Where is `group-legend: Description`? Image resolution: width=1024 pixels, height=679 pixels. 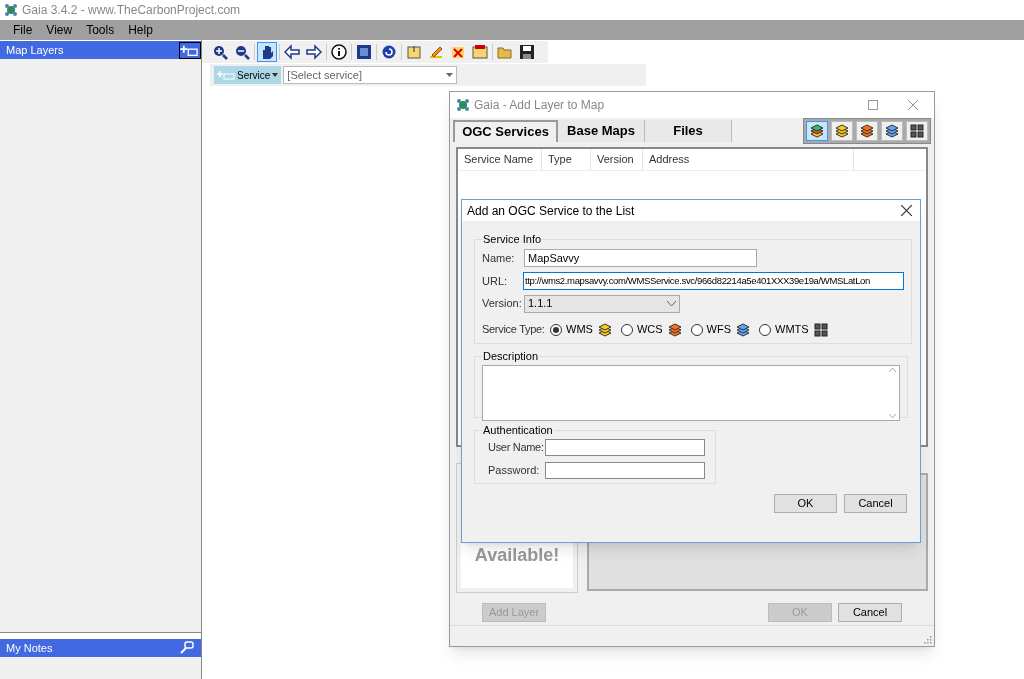
group-legend: Description is located at coordinates (511, 356).